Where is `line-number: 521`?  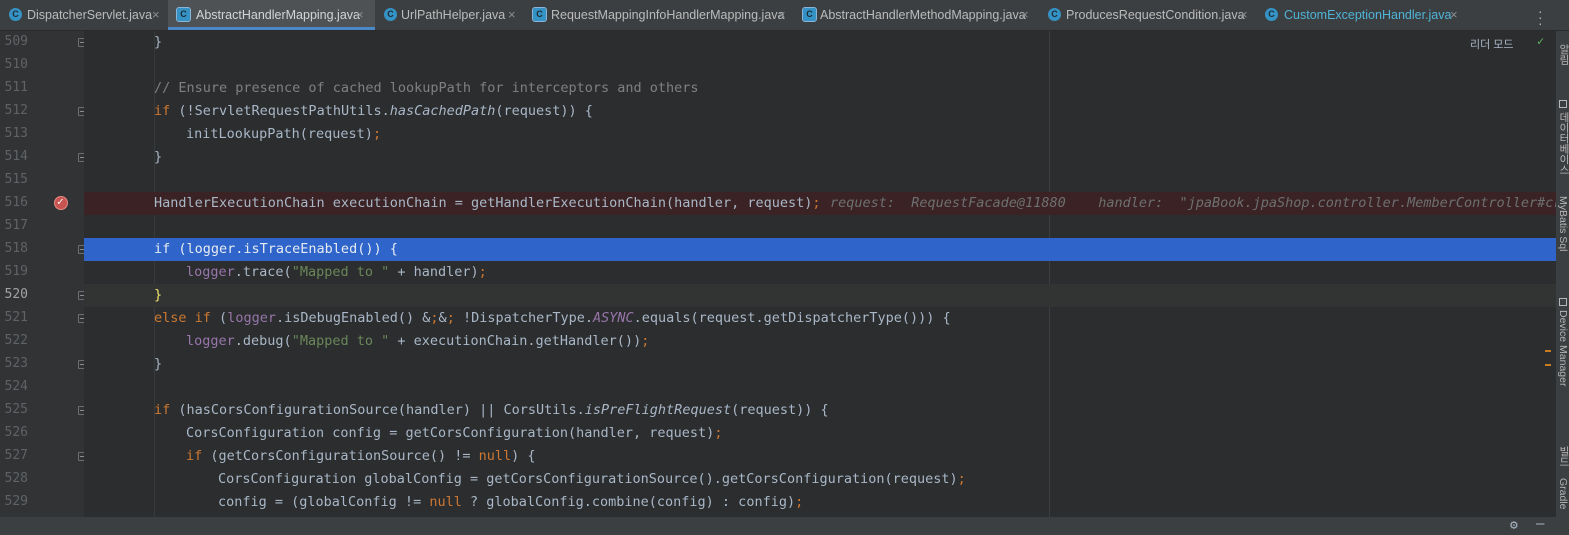 line-number: 521 is located at coordinates (16, 317).